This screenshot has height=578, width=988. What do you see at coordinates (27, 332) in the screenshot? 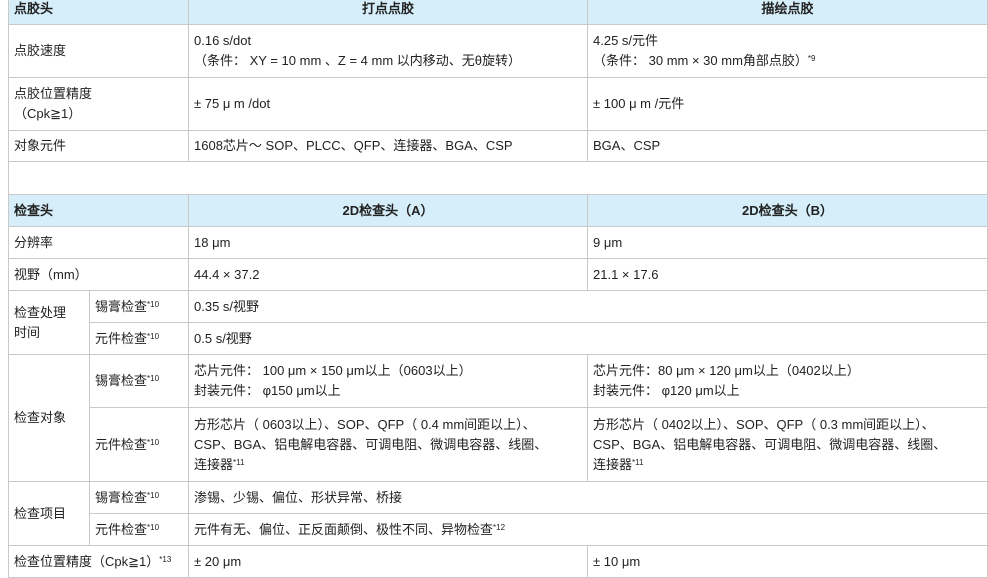
I see `time-label-line2: 时间` at bounding box center [27, 332].